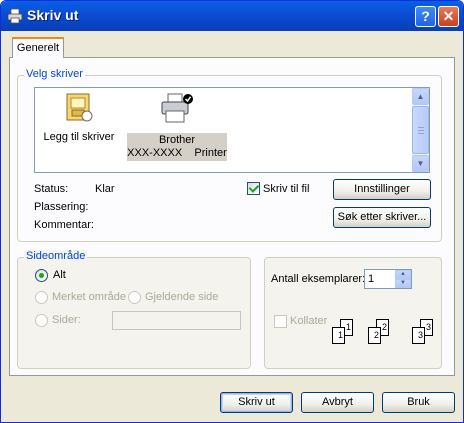 The height and width of the screenshot is (423, 464). Describe the element at coordinates (64, 225) in the screenshot. I see `comment-label: Kommentar:` at that location.